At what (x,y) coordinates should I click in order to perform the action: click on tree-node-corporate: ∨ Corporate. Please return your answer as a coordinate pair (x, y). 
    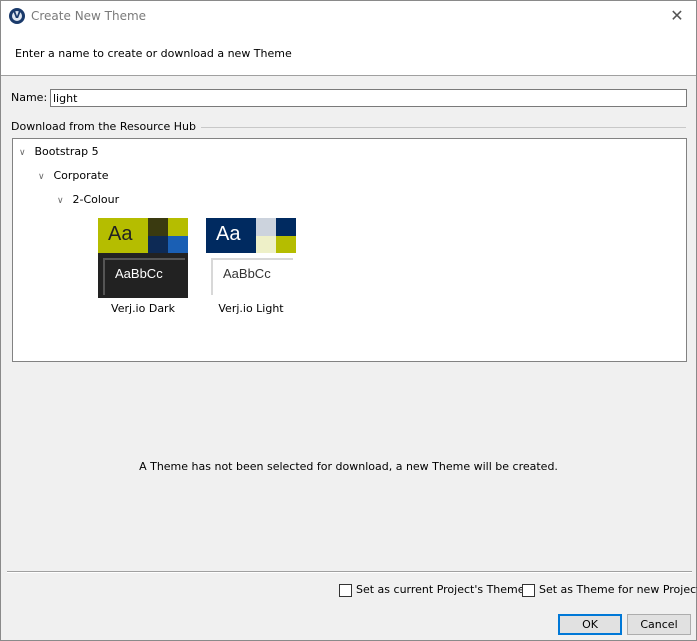
    Looking at the image, I should click on (73, 175).